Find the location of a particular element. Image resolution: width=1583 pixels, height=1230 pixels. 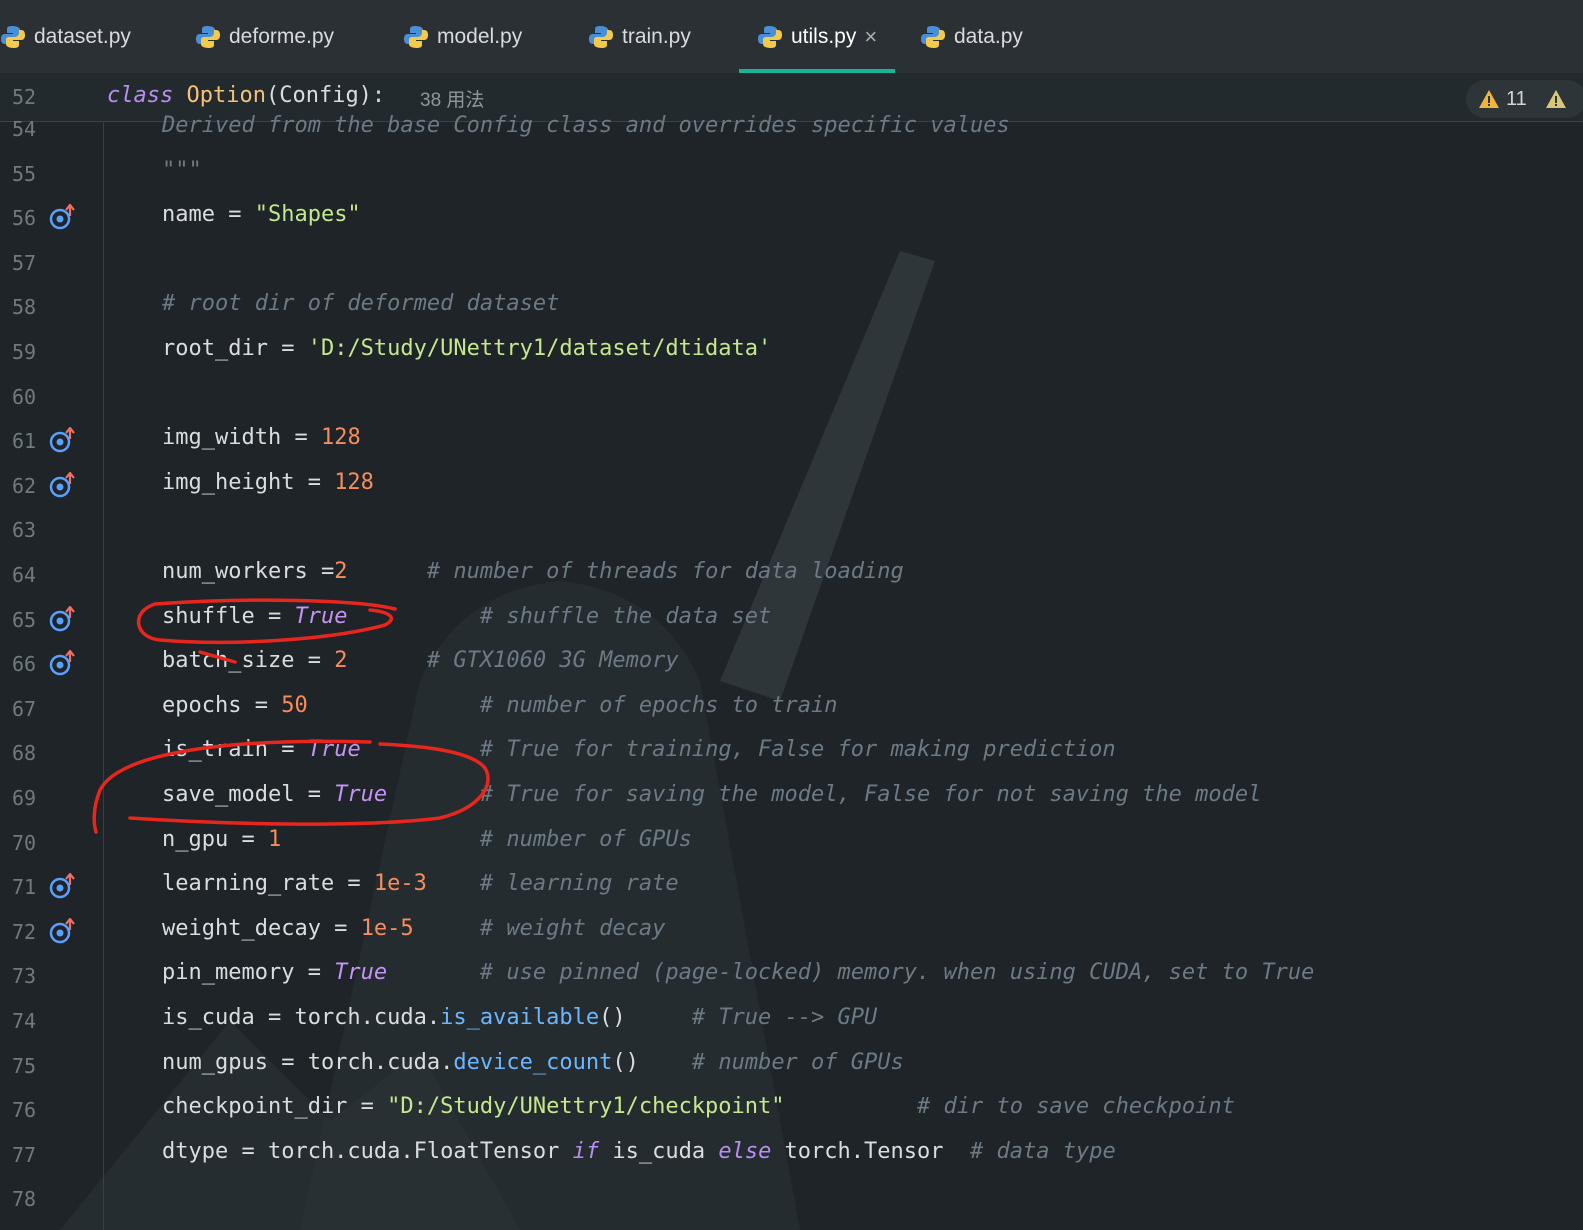

annotation-overlay is located at coordinates (291, 716).